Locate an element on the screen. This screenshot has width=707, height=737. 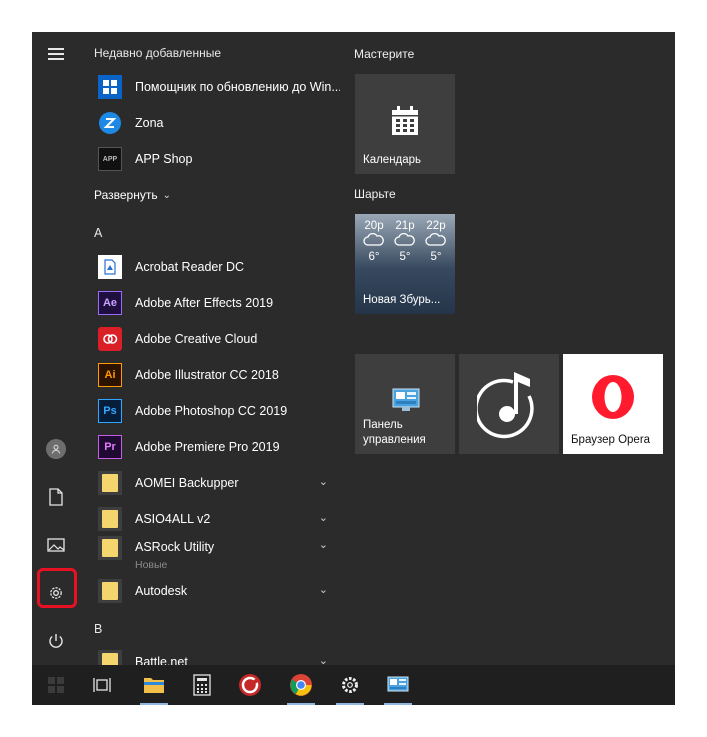
folder-item-autodesk: Autodesk ⌄ is located at coordinates (214, 591).